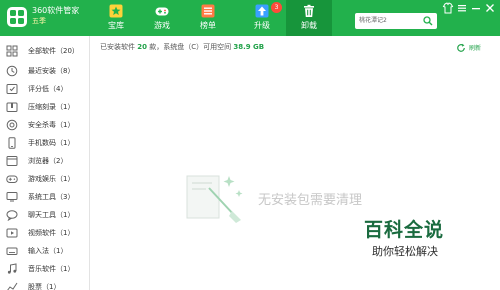 The height and width of the screenshot is (290, 500). What do you see at coordinates (53, 51) in the screenshot?
I see `sidebar-item-label: 全部软件（20）` at bounding box center [53, 51].